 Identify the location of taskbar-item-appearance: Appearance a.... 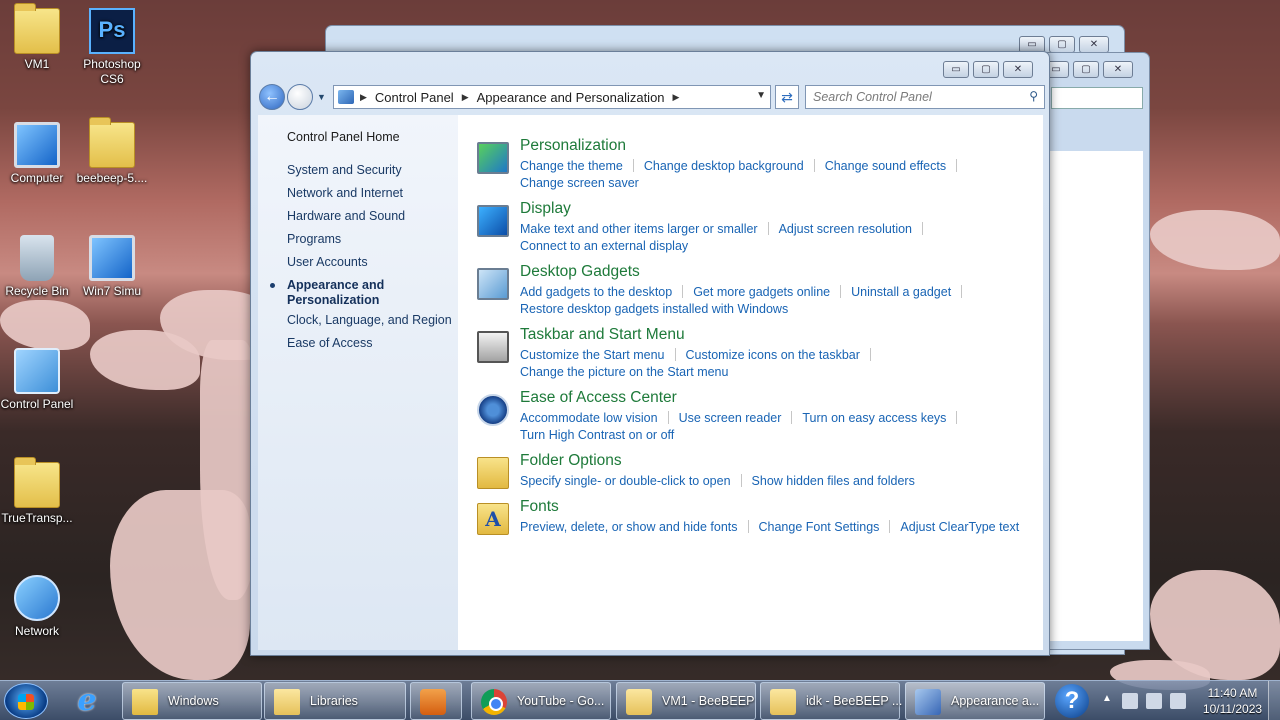
(975, 701).